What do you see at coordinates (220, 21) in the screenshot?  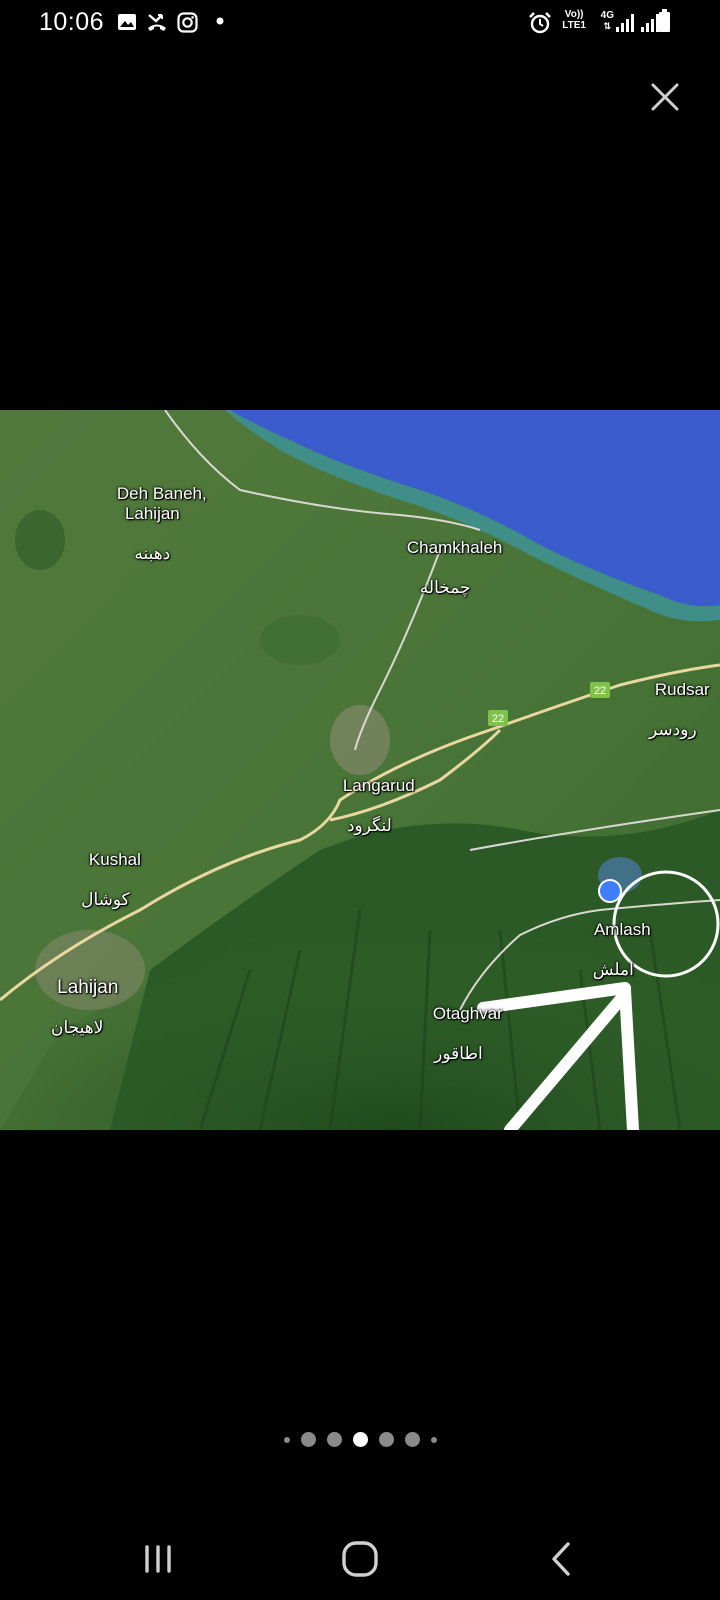 I see `notification-dot-icon` at bounding box center [220, 21].